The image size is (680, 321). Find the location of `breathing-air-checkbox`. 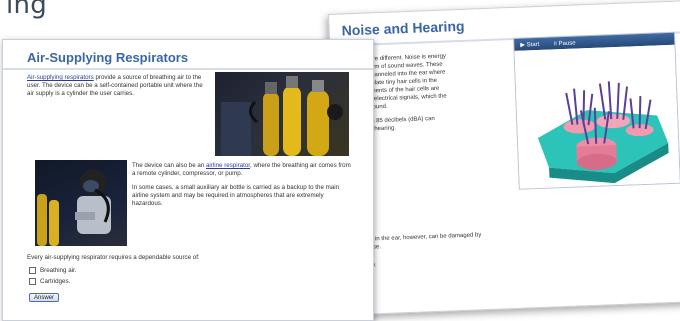

breathing-air-checkbox is located at coordinates (32, 270).